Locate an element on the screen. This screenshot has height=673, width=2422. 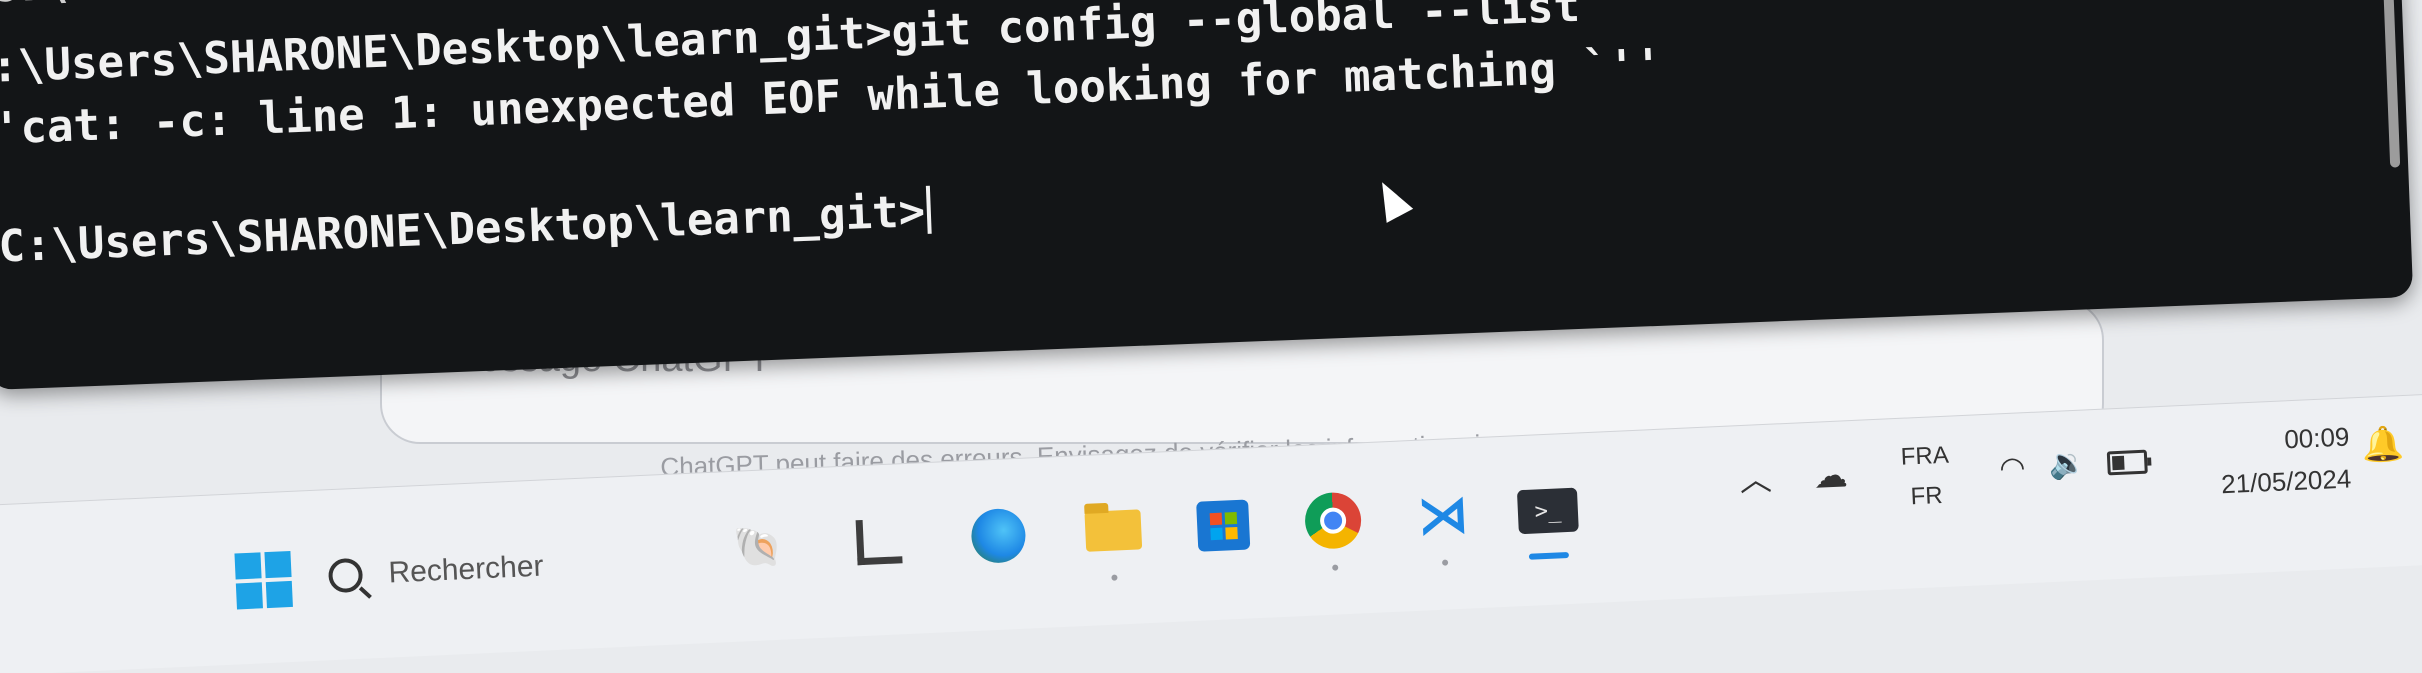
language-code: FRA is located at coordinates (1925, 456).